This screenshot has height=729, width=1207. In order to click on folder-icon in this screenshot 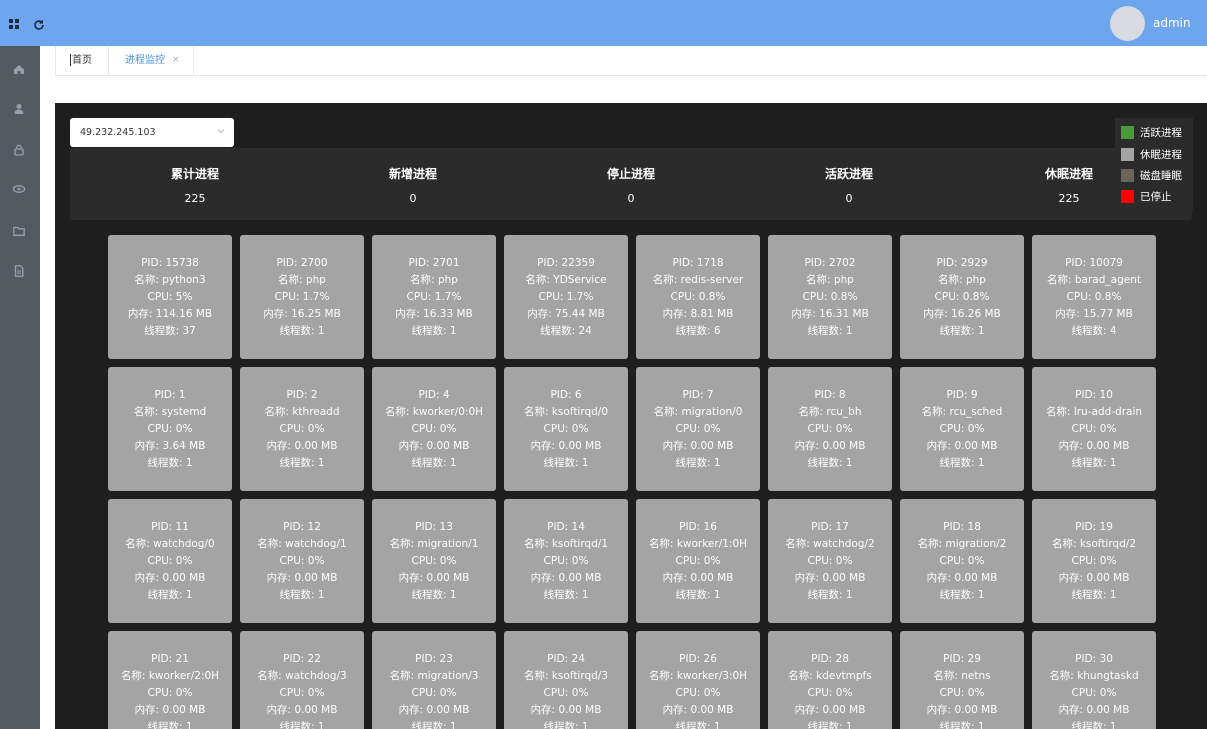, I will do `click(19, 231)`.